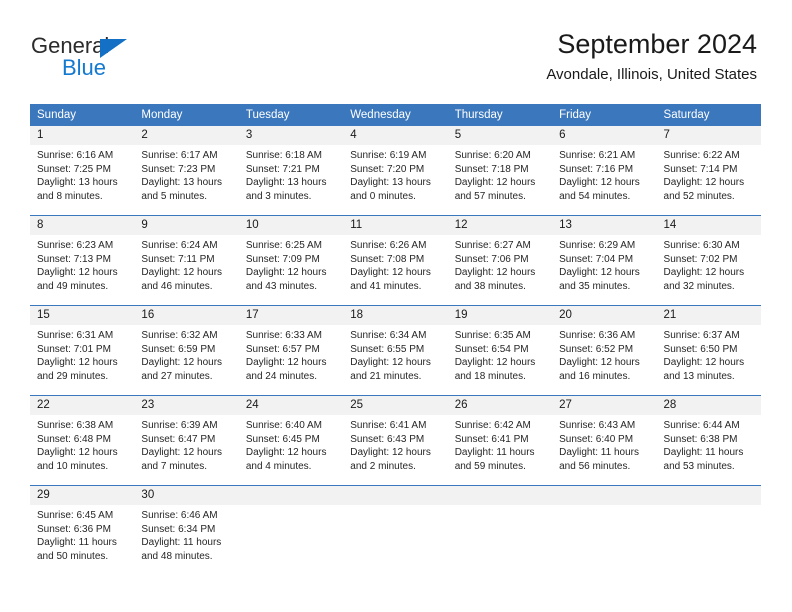 This screenshot has width=792, height=612. Describe the element at coordinates (386, 286) in the screenshot. I see `daylight-text-line2: and 41 minutes.` at that location.